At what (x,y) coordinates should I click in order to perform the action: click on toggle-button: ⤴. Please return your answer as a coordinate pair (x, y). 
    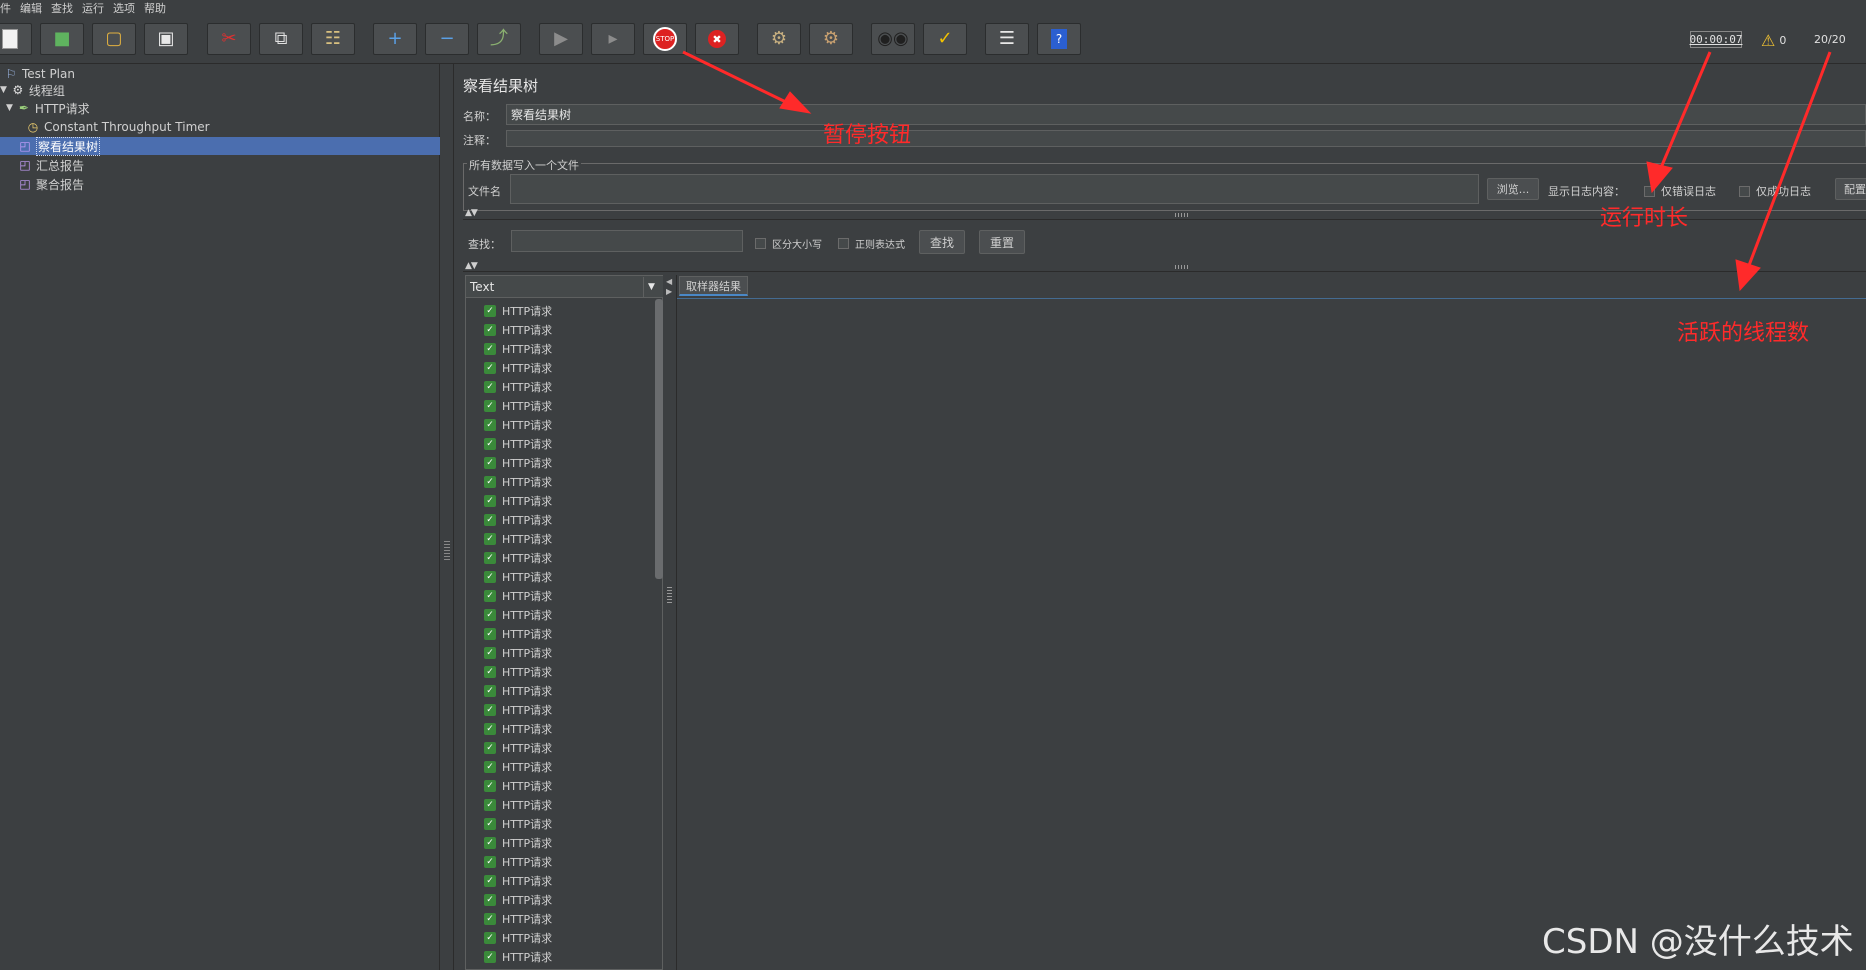
    Looking at the image, I should click on (499, 39).